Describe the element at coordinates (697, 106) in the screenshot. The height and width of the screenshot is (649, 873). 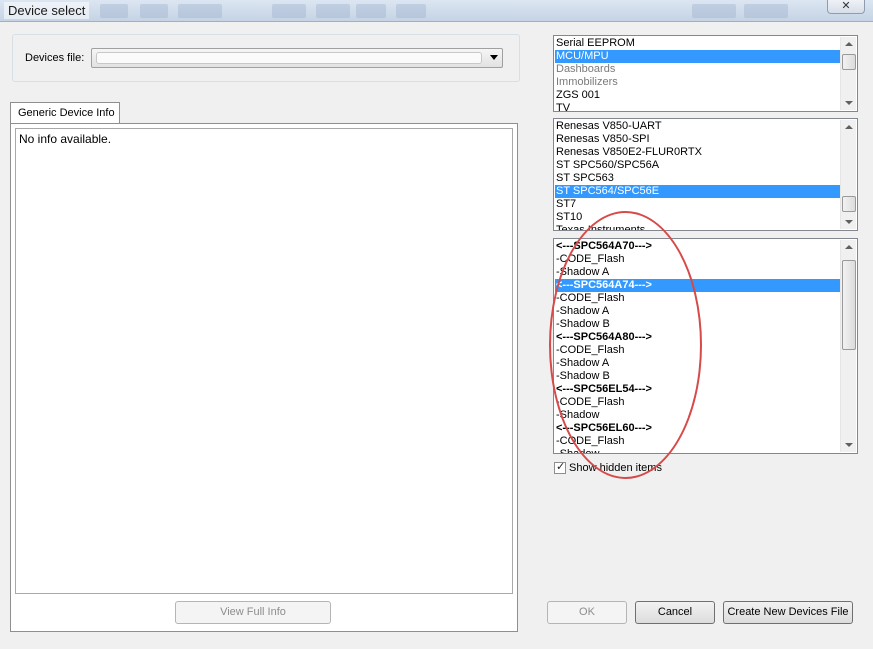
I see `list-item: TV` at that location.